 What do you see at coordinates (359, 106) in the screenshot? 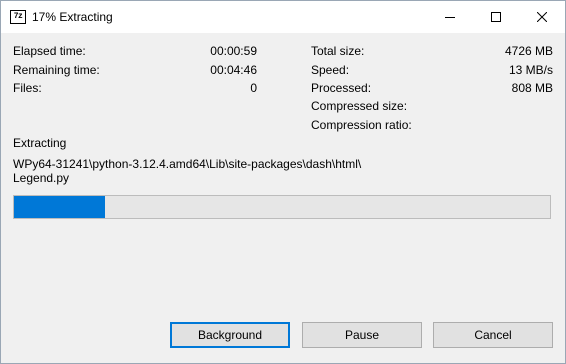
I see `compressed-size-label: Compressed size:` at bounding box center [359, 106].